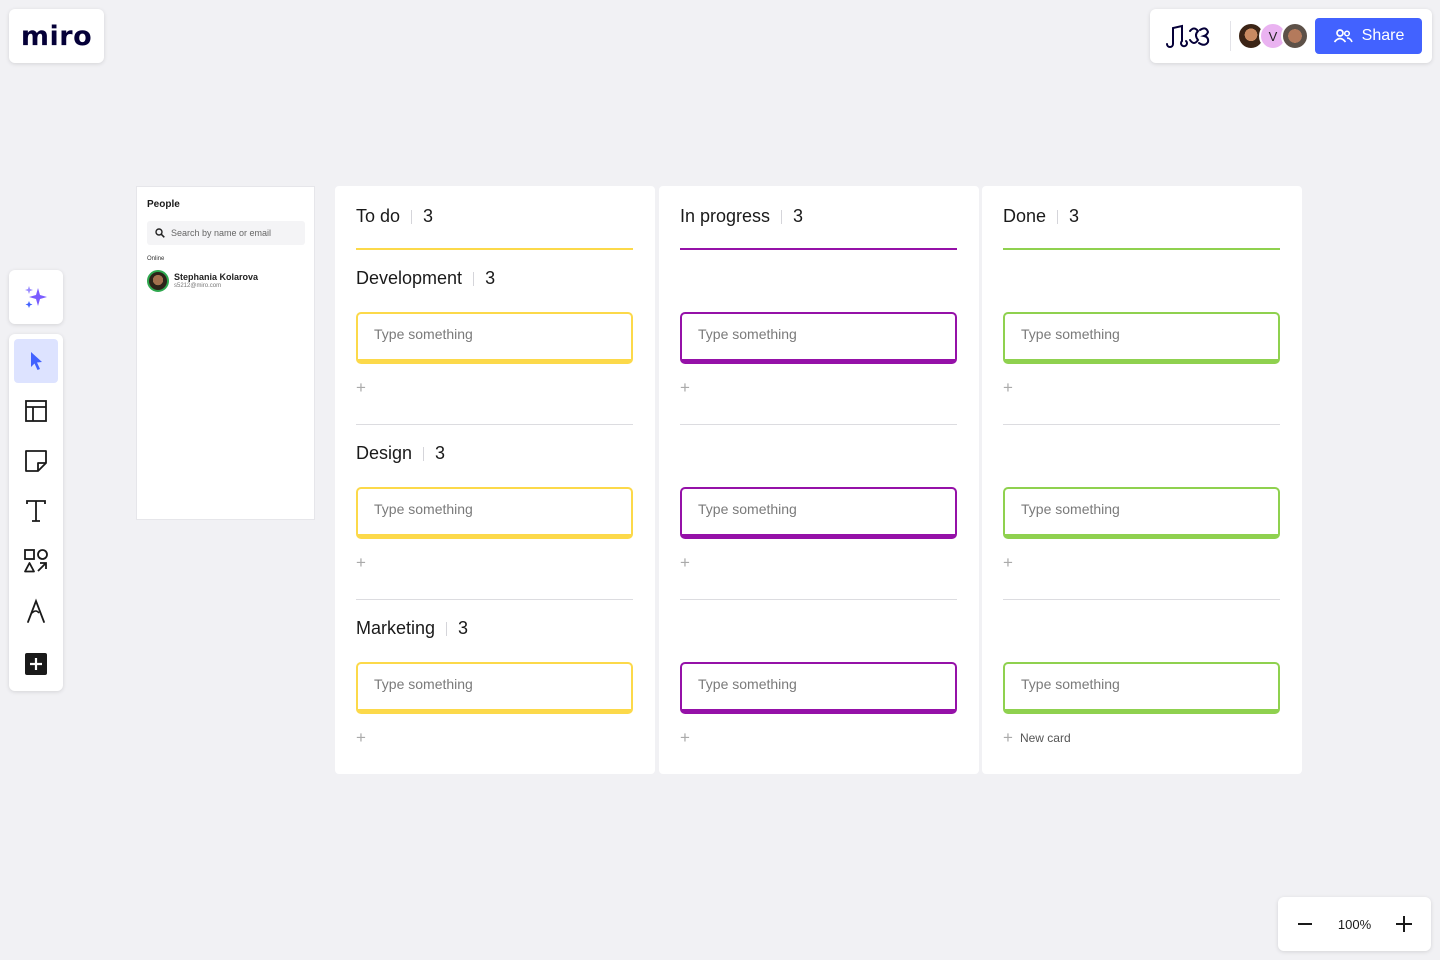  I want to click on column-header: Done 3, so click(1041, 216).